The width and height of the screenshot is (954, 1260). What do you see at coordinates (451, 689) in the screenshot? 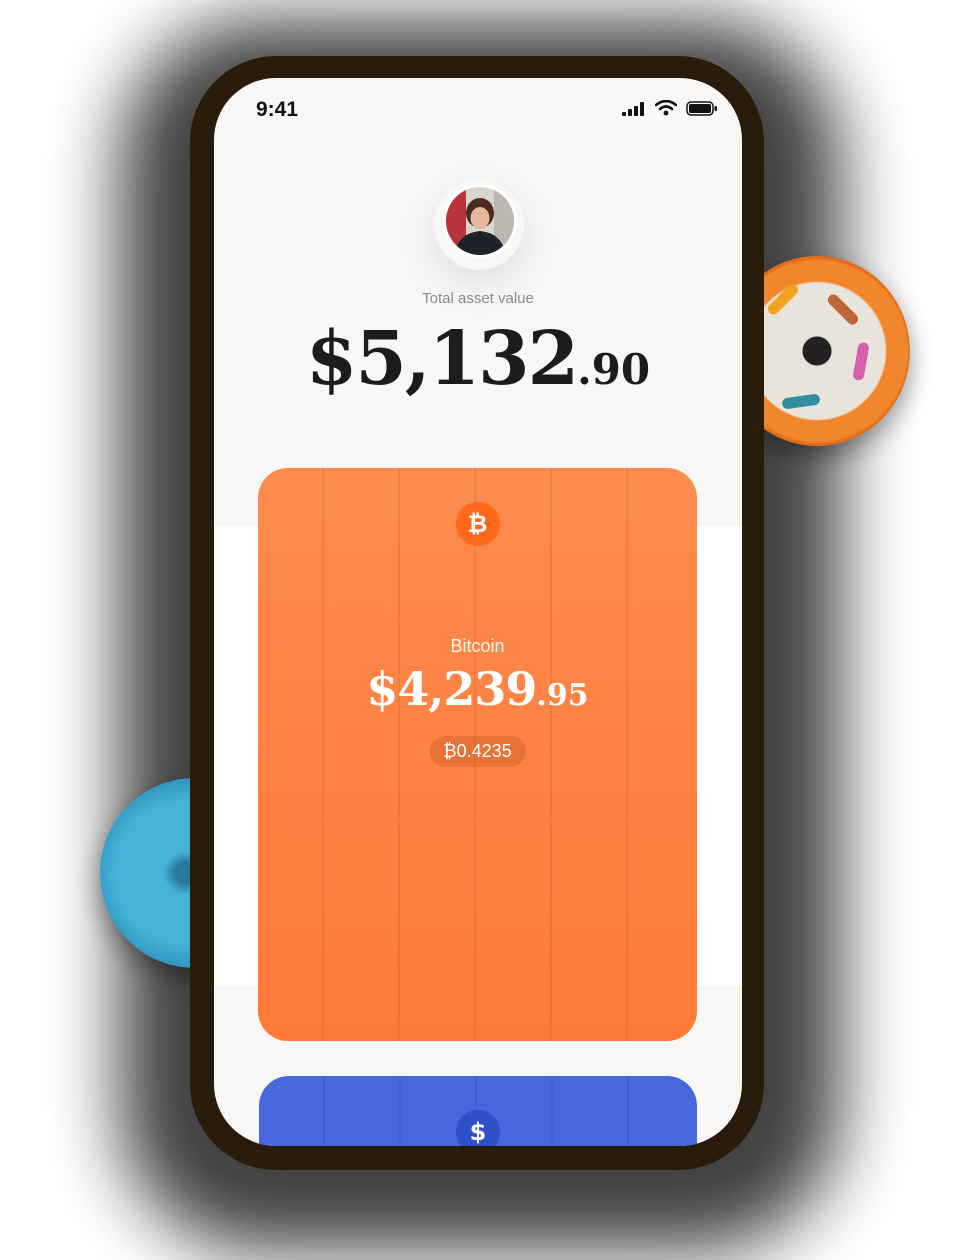
I see `card-asset-dollars: $4,239` at bounding box center [451, 689].